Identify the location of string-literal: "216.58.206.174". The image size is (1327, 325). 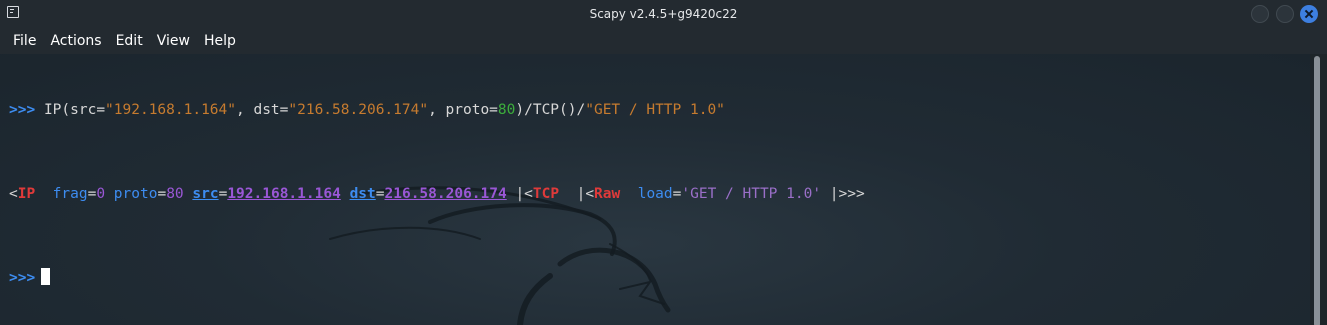
(358, 110).